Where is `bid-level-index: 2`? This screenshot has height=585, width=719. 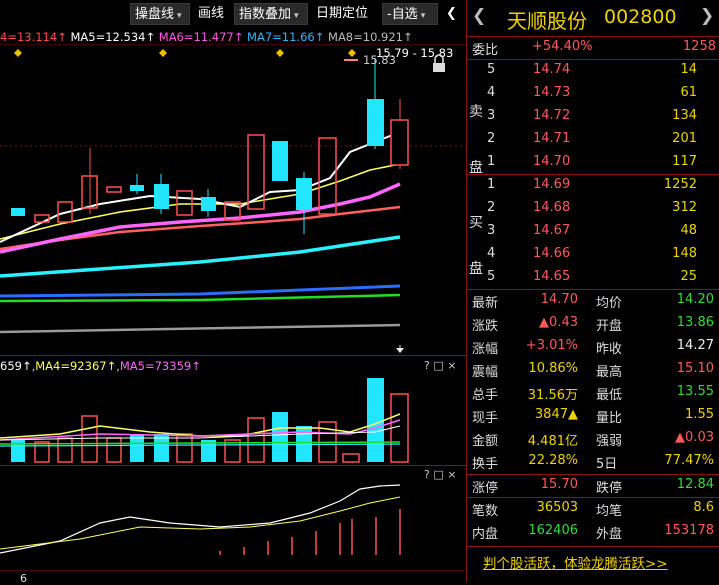
bid-level-index: 2 is located at coordinates (491, 207).